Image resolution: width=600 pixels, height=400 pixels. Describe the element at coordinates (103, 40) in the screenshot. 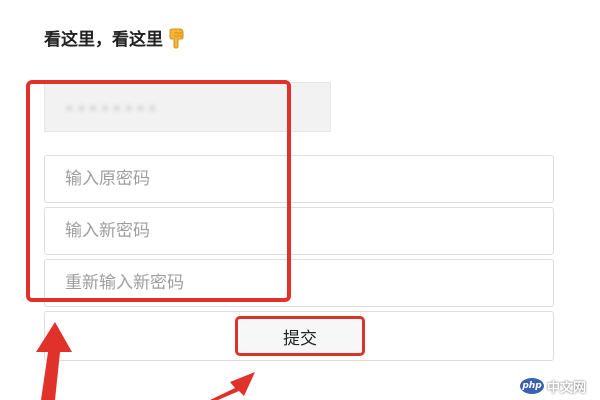

I see `page-title: 看这里，看这里` at that location.